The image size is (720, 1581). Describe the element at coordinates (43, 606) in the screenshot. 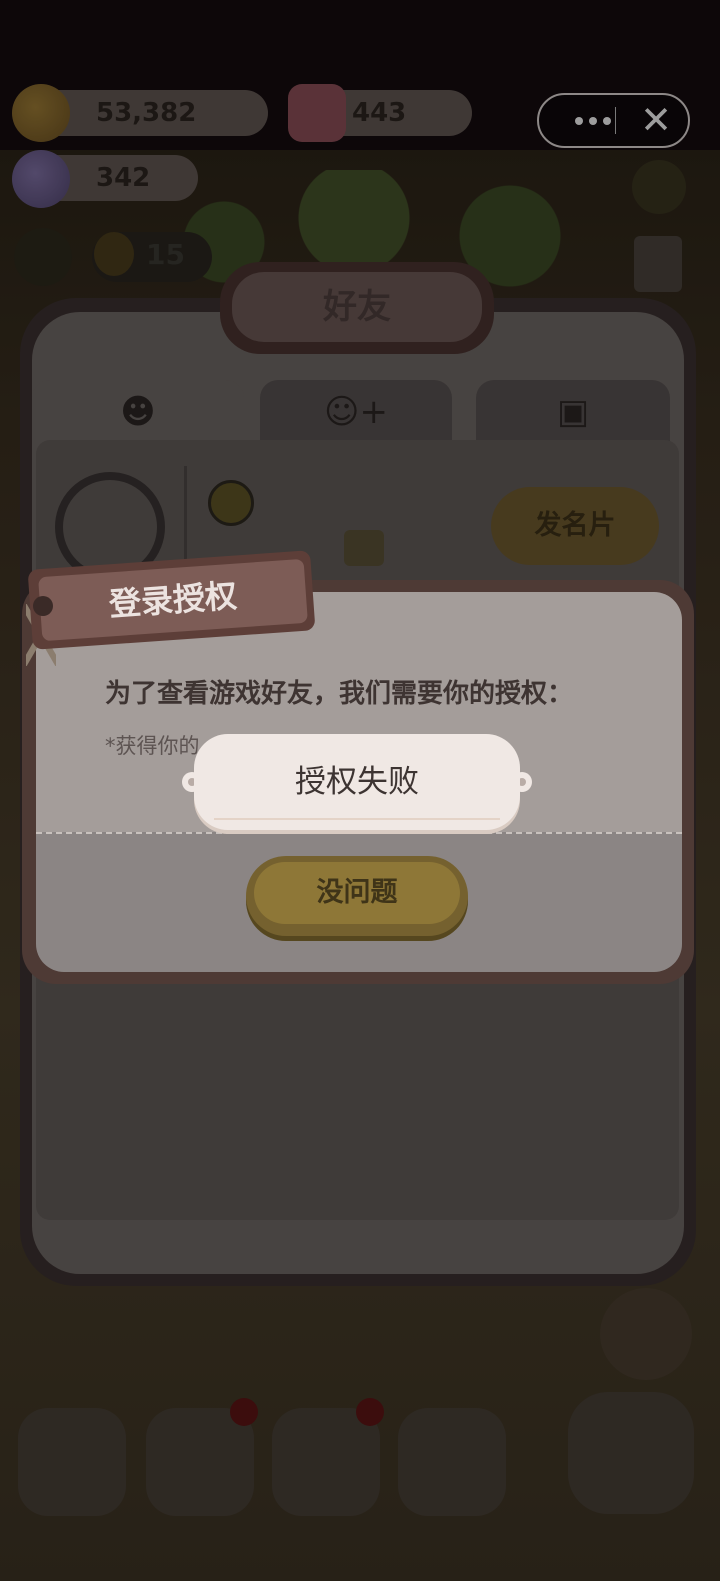

I see `tag-hole` at that location.